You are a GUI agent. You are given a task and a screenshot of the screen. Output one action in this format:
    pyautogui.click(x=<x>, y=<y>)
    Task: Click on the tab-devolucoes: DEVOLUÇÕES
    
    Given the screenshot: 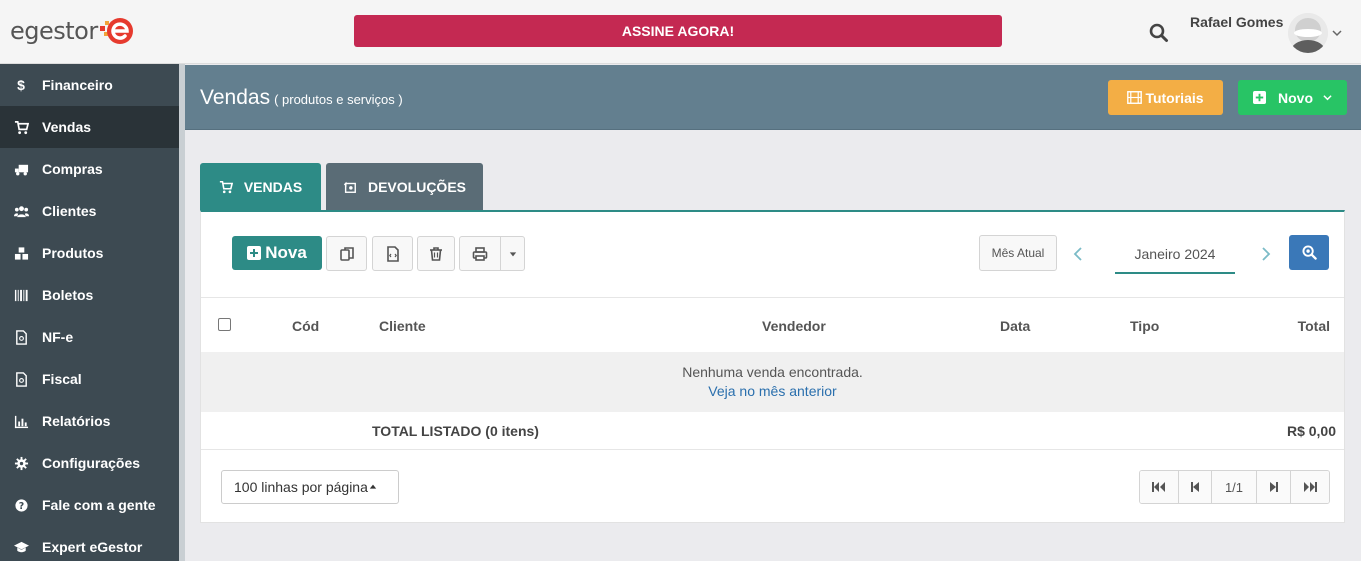 What is the action you would take?
    pyautogui.click(x=404, y=186)
    